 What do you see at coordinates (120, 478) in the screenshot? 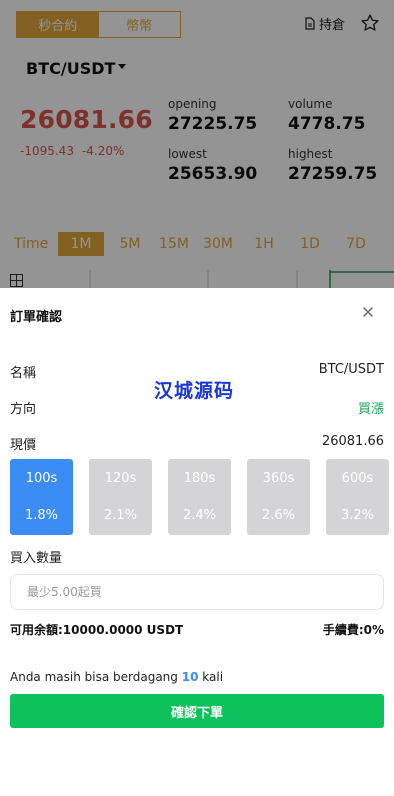
I see `duration-time: 120s` at bounding box center [120, 478].